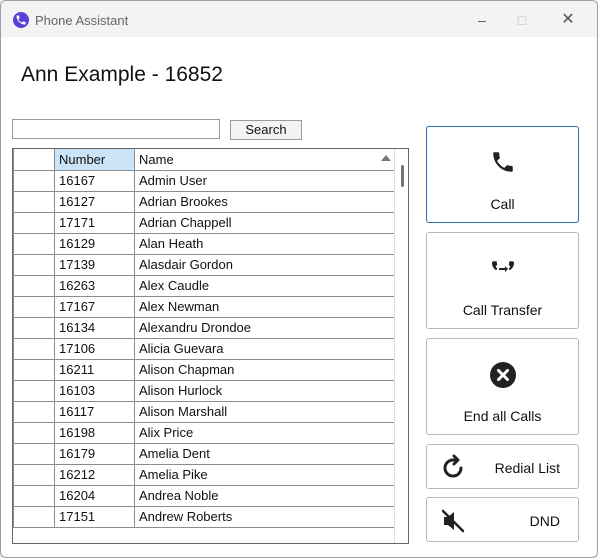 Image resolution: width=598 pixels, height=558 pixels. I want to click on dnd-button: DND, so click(502, 519).